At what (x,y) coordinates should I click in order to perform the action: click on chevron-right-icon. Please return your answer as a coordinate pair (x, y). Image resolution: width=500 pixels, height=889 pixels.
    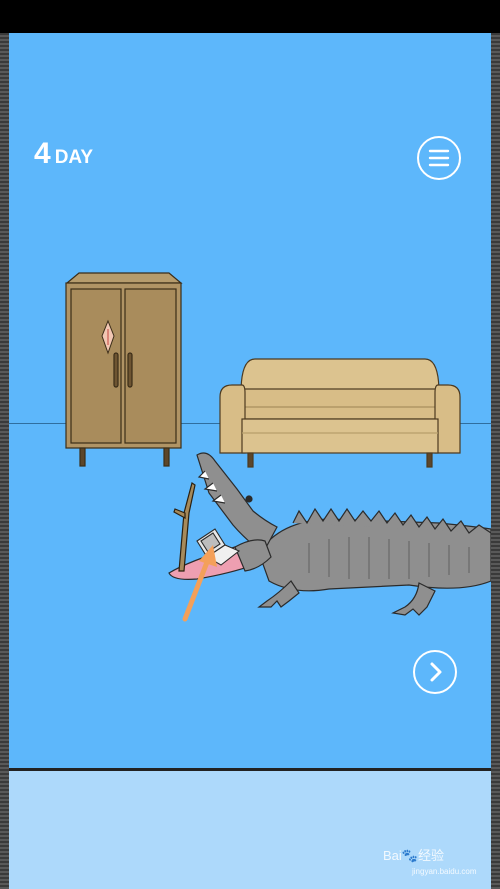
    Looking at the image, I should click on (436, 672).